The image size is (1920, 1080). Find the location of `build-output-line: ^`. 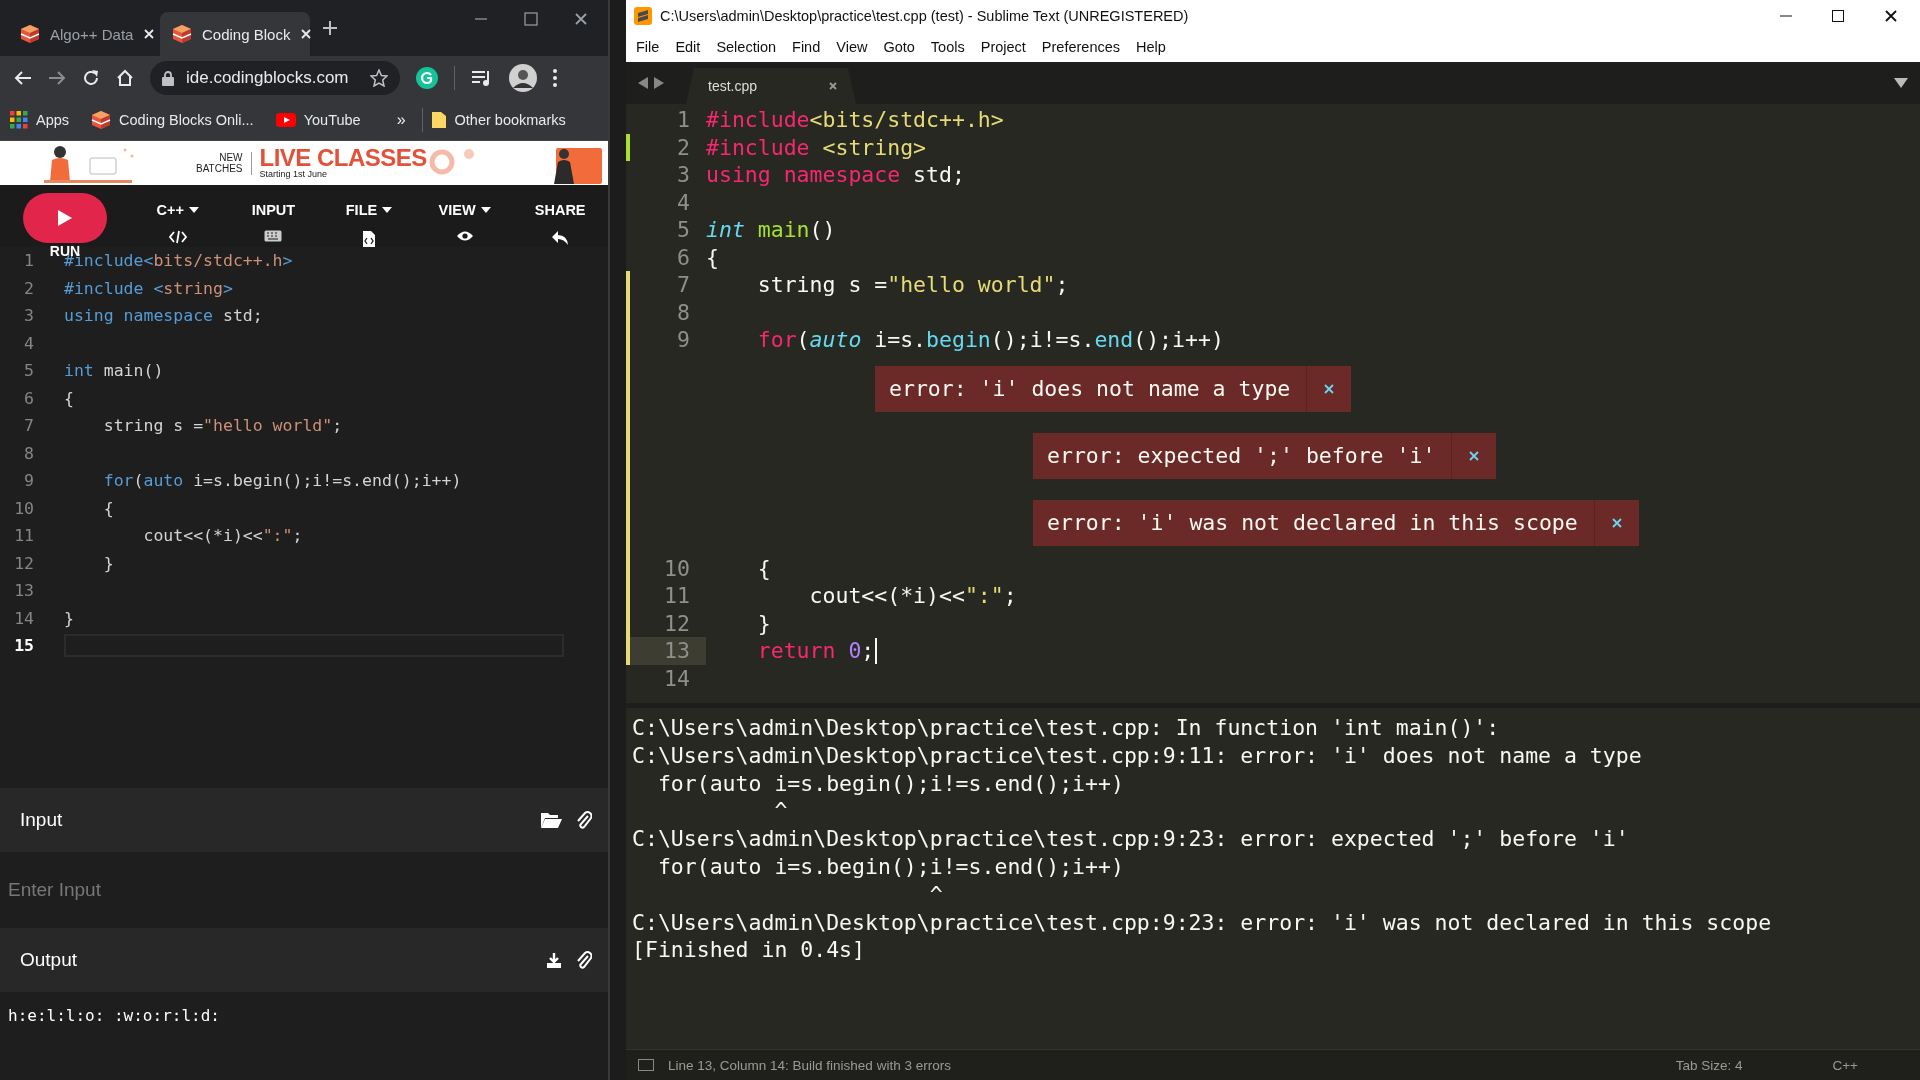

build-output-line: ^ is located at coordinates (935, 894).